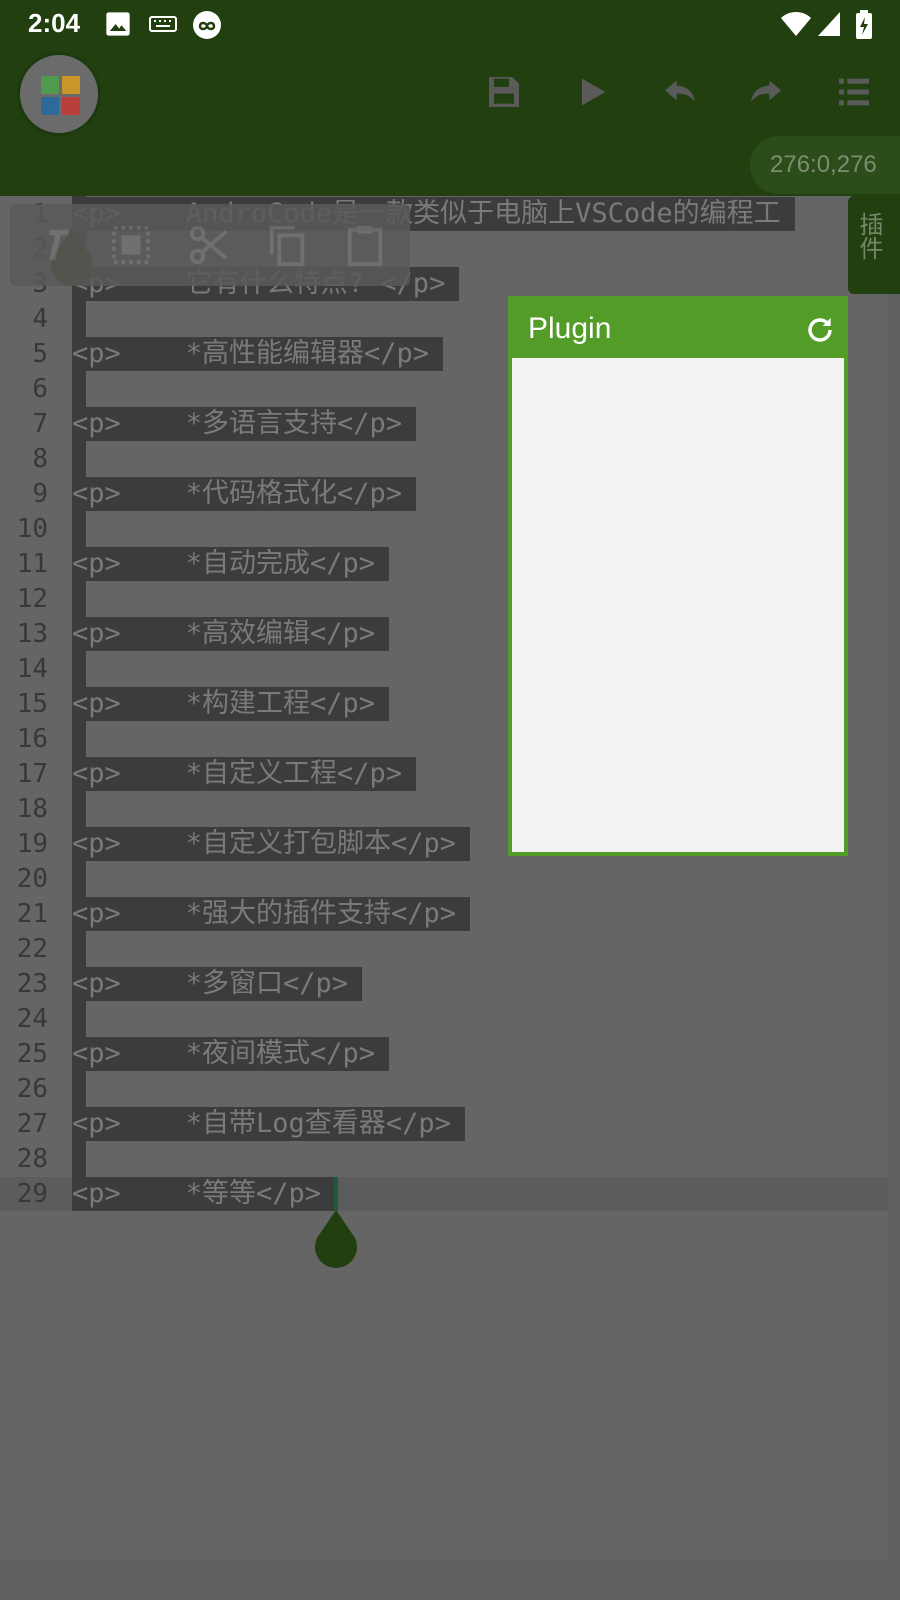 The height and width of the screenshot is (1600, 900). What do you see at coordinates (231, 634) in the screenshot?
I see `line-code: <p> *高效编辑</p>` at bounding box center [231, 634].